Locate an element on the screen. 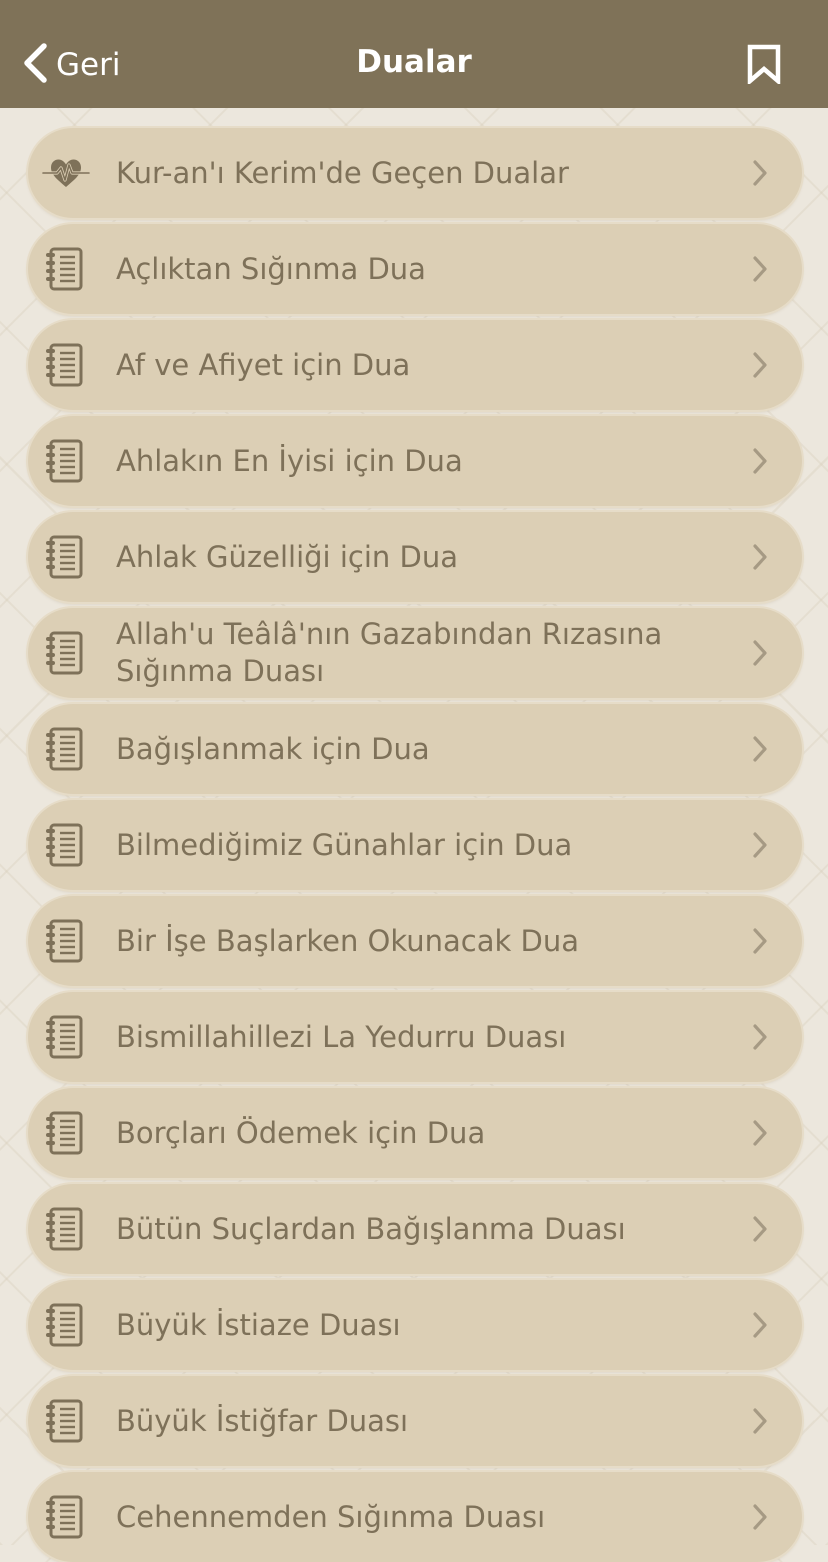 This screenshot has height=1562, width=828. list-item-label: Borçları Ödemek için Dua is located at coordinates (301, 1132).